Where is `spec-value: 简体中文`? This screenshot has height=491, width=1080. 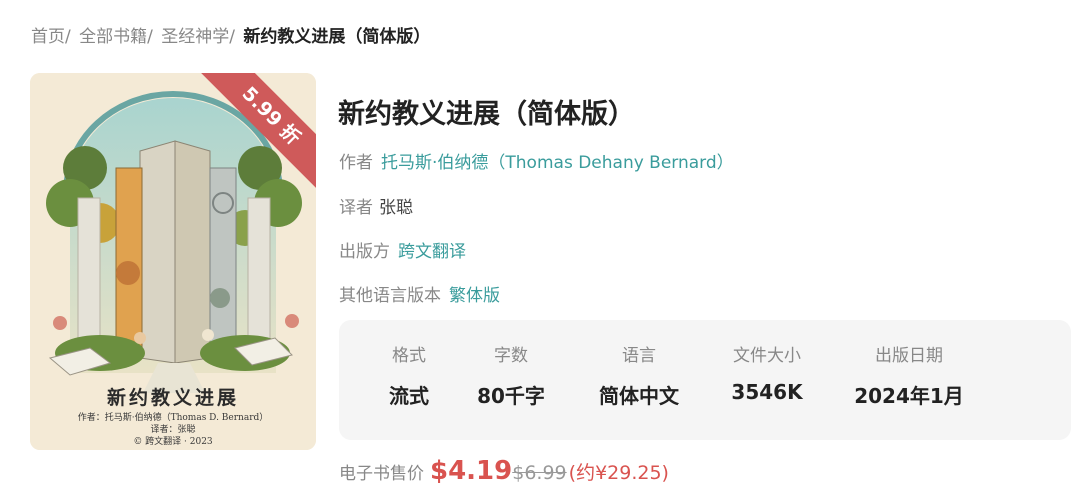
spec-value: 简体中文 is located at coordinates (639, 396).